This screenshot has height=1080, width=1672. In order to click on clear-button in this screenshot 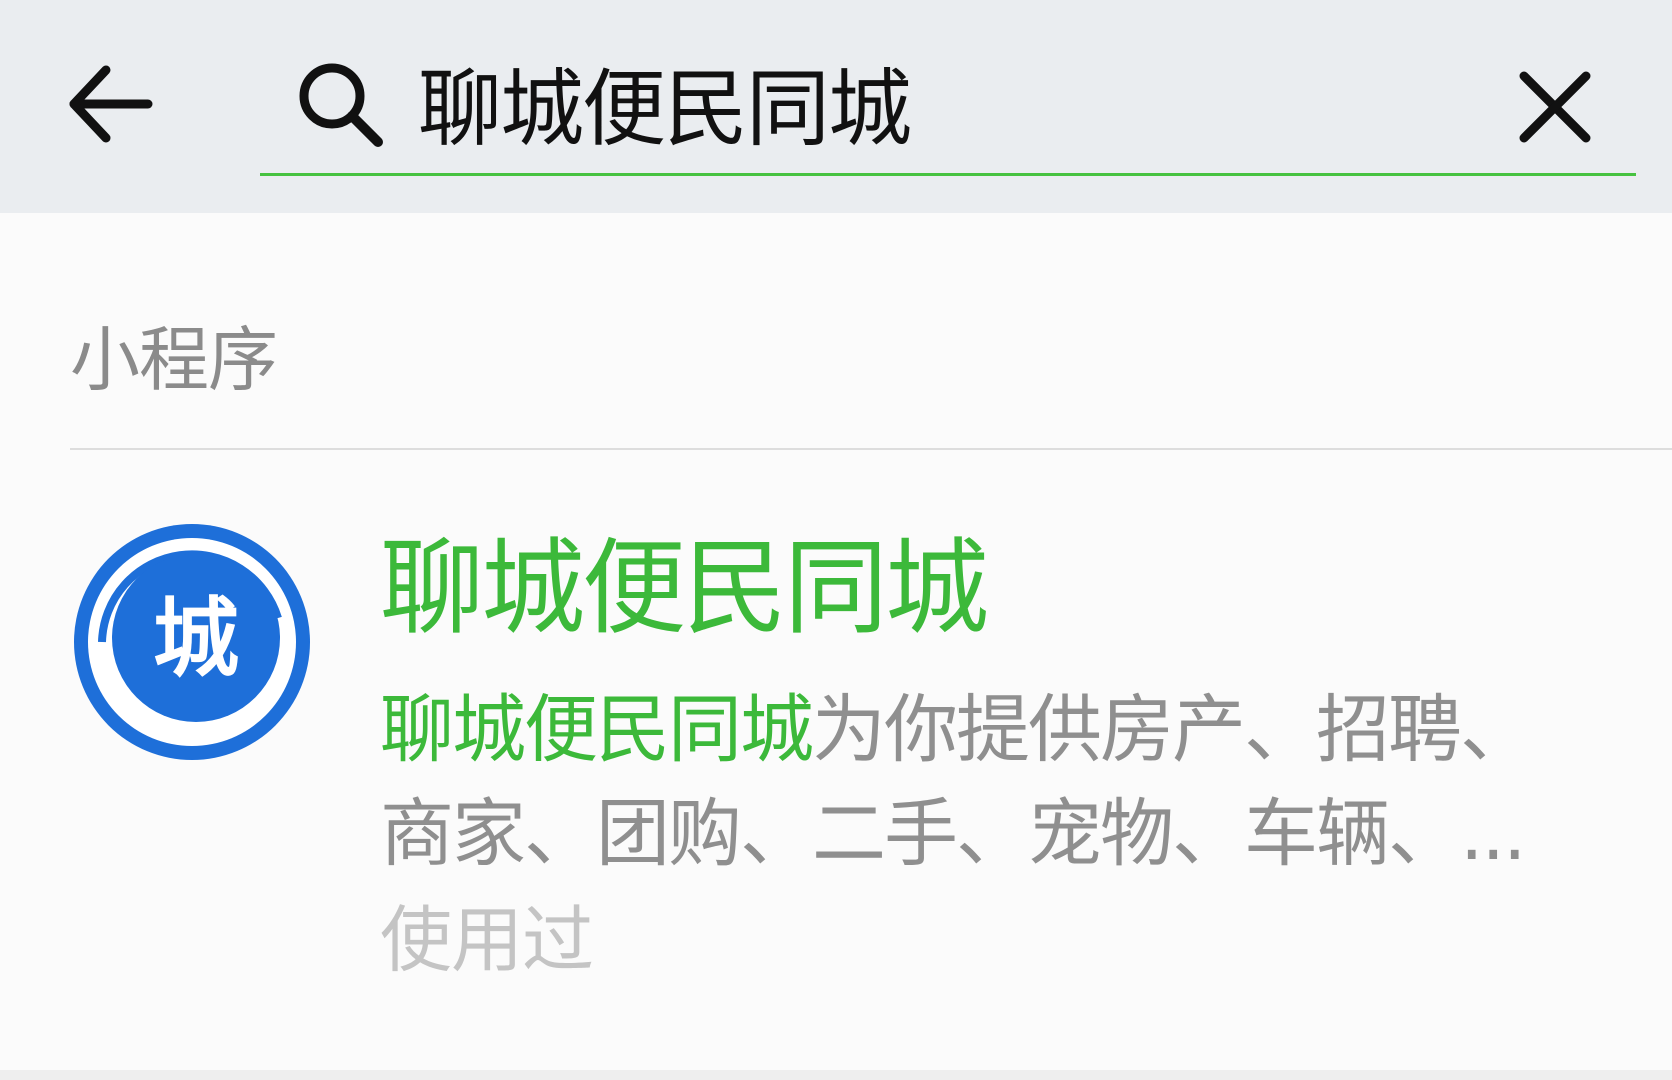, I will do `click(1555, 107)`.